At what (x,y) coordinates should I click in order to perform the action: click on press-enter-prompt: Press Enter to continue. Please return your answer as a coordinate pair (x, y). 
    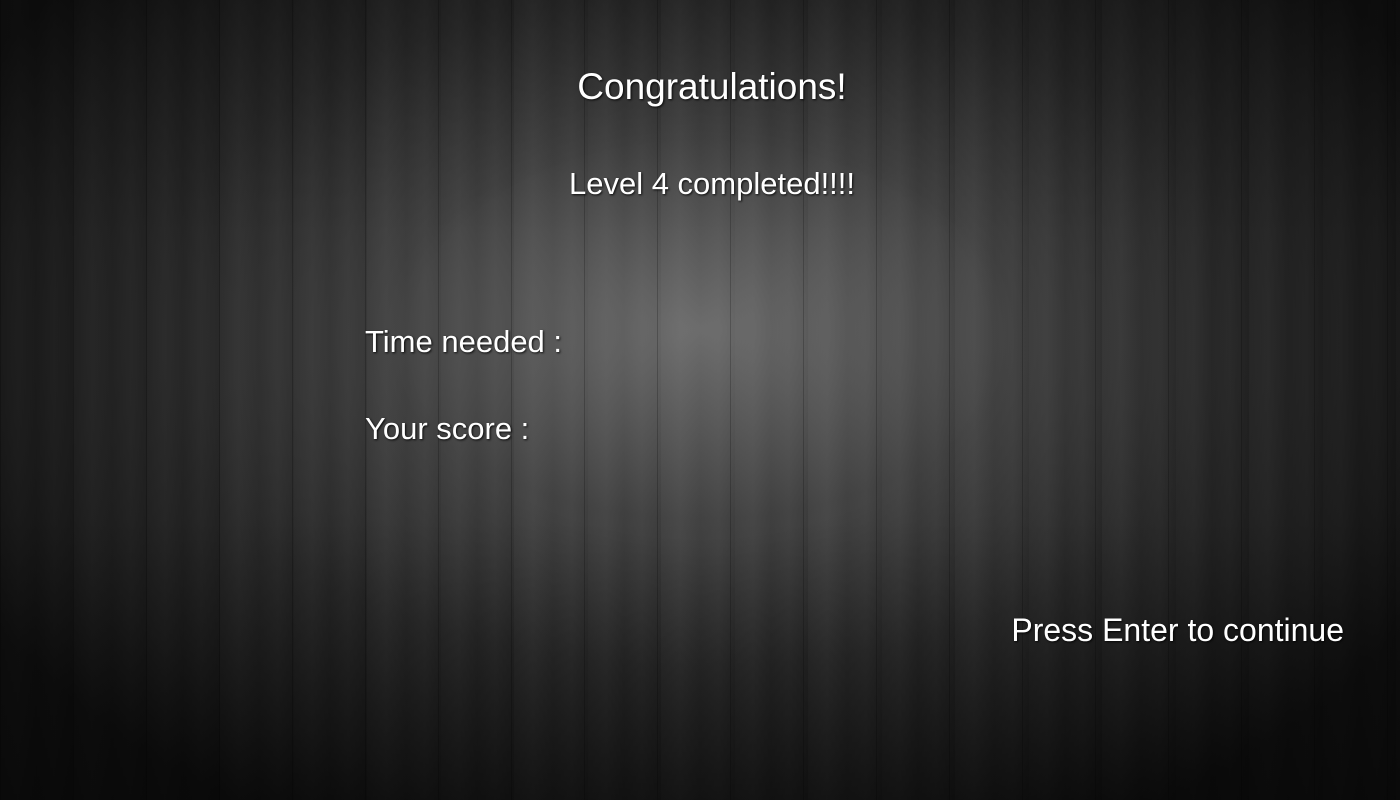
    Looking at the image, I should click on (1177, 630).